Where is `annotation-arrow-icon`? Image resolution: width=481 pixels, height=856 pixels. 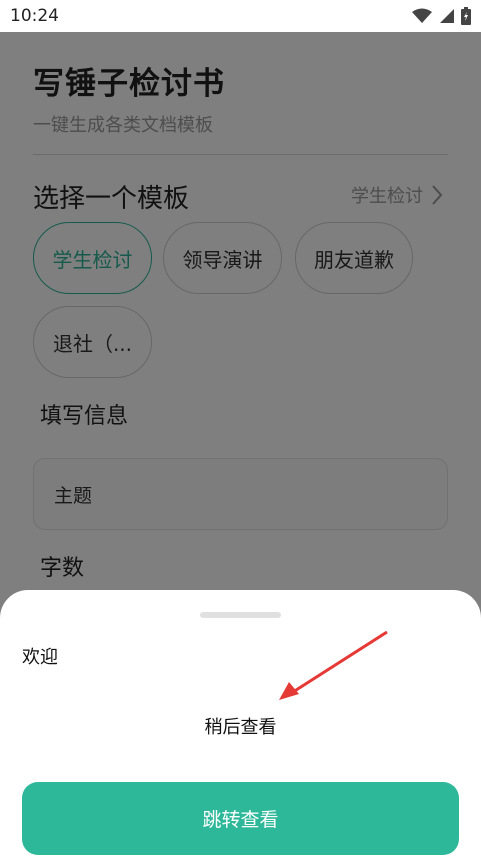
annotation-arrow-icon is located at coordinates (333, 665).